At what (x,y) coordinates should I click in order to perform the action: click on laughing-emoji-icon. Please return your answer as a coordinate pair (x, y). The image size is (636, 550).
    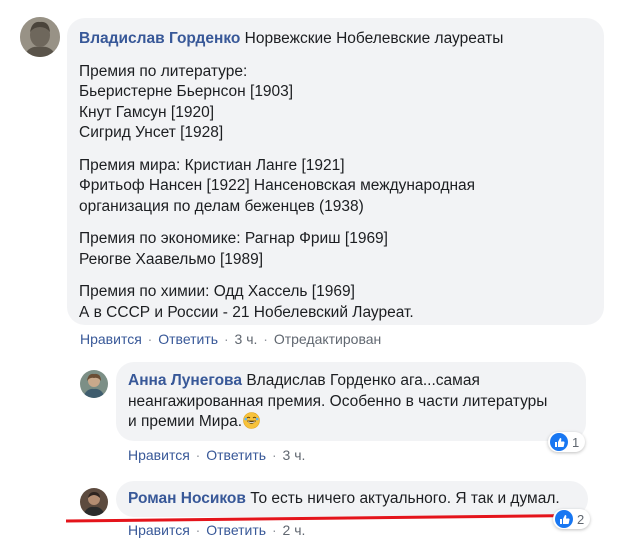
    Looking at the image, I should click on (251, 420).